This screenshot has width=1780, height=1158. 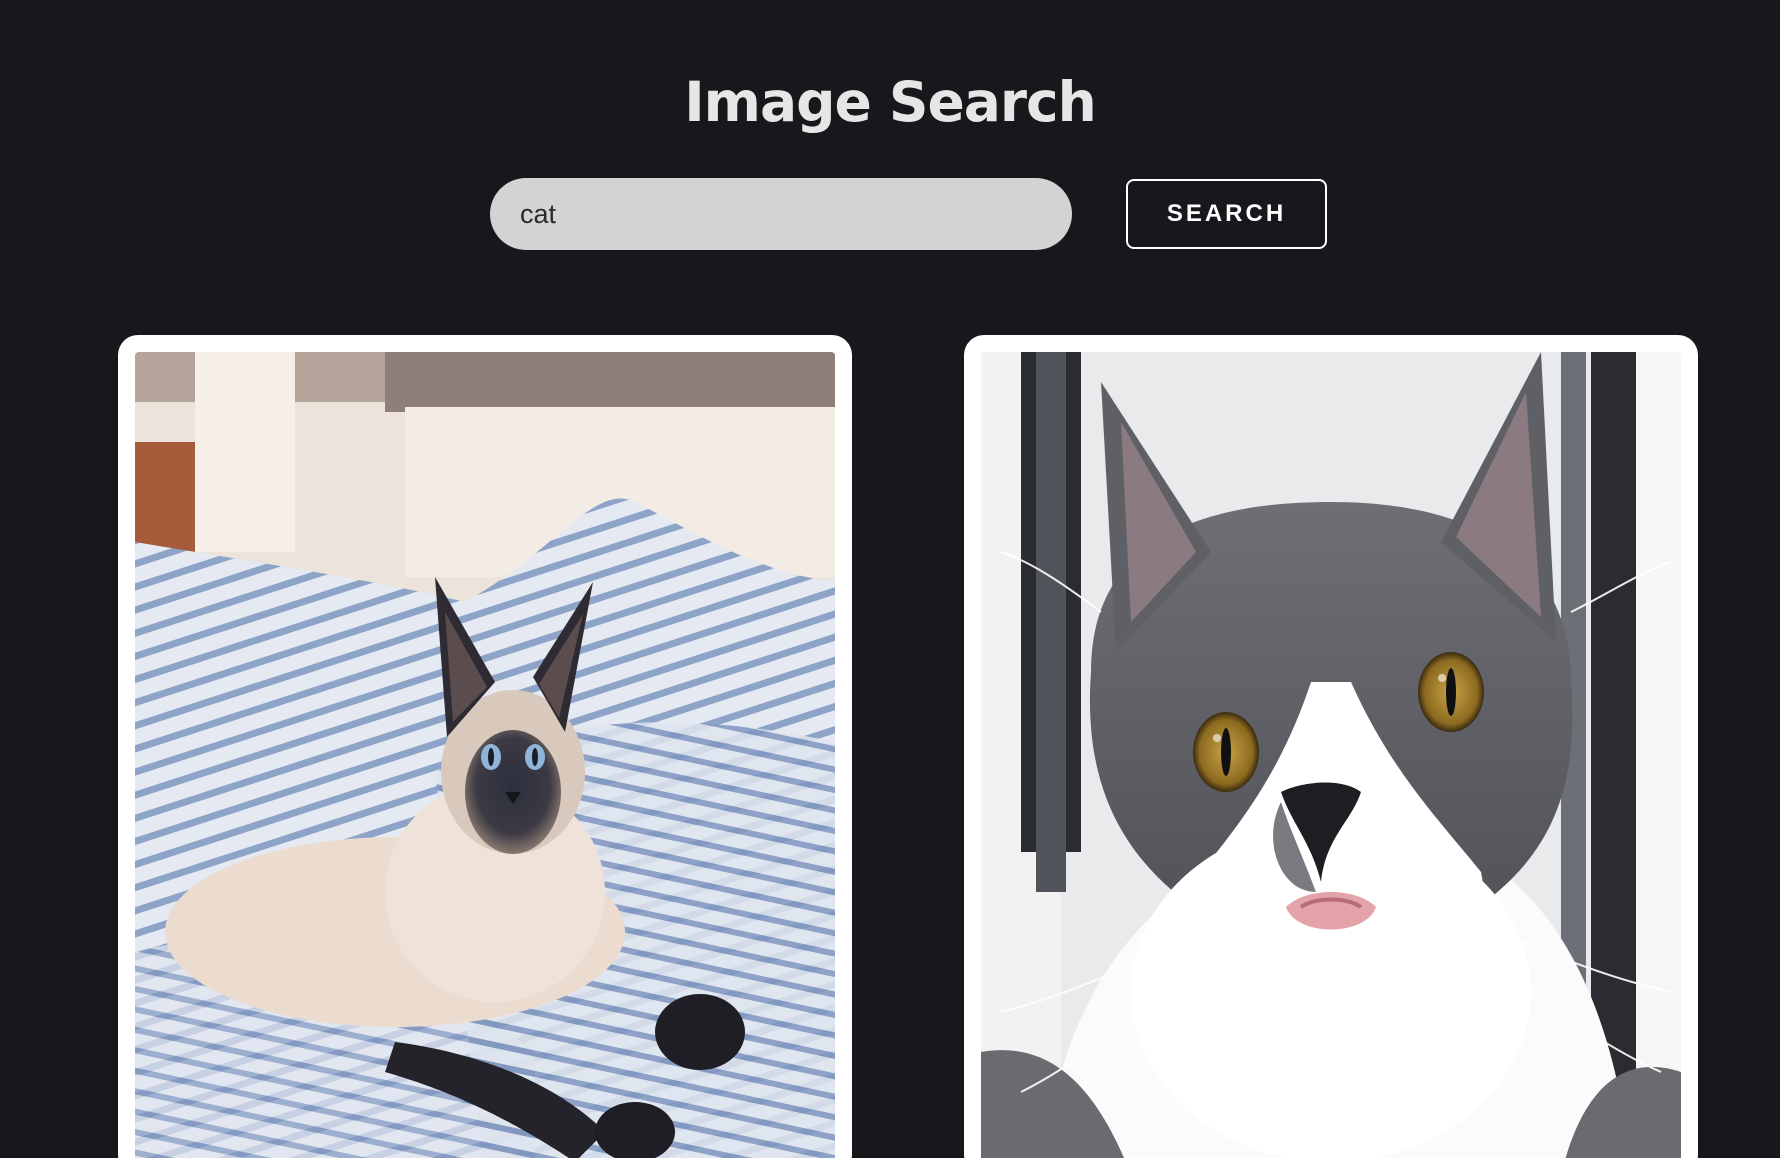 What do you see at coordinates (1226, 214) in the screenshot?
I see `search-button: SEARCH` at bounding box center [1226, 214].